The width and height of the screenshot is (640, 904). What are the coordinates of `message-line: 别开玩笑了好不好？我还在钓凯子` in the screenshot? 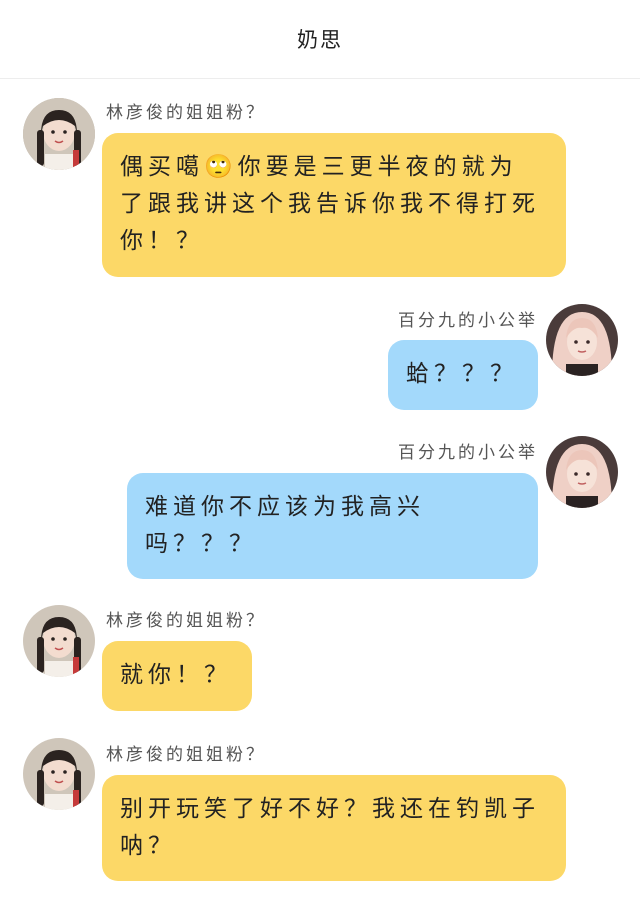 It's located at (330, 809).